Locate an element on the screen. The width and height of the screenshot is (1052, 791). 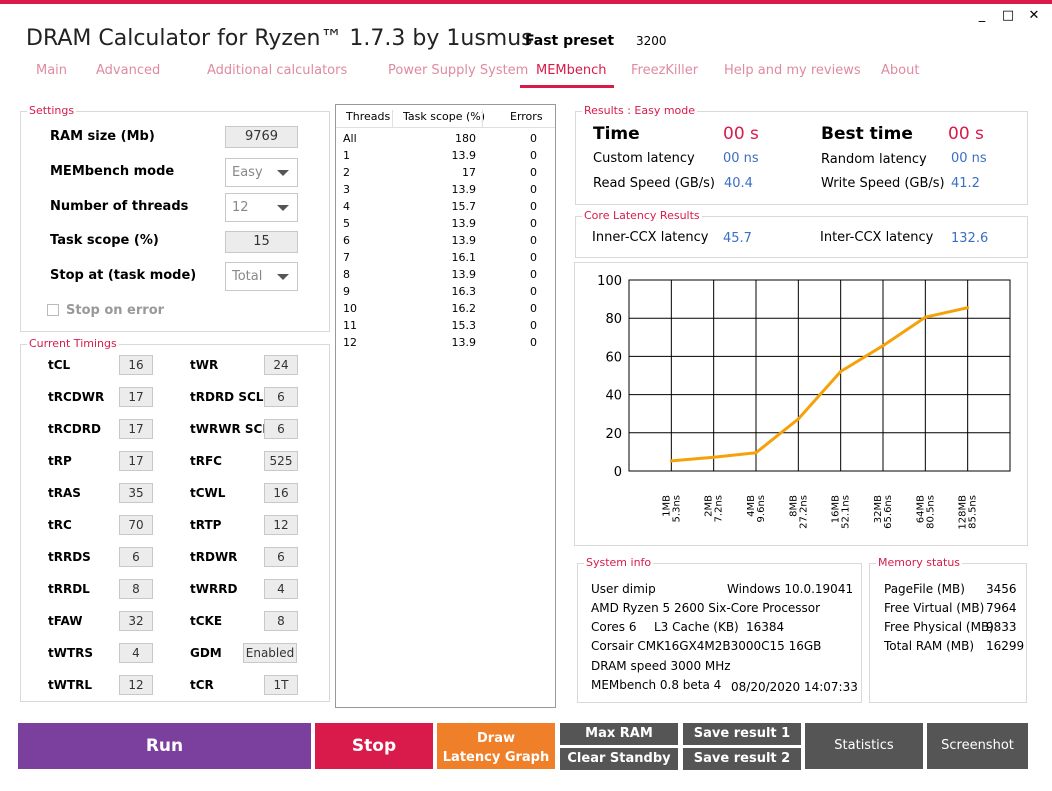
ram-size-label: RAM size (Mb) is located at coordinates (102, 136).